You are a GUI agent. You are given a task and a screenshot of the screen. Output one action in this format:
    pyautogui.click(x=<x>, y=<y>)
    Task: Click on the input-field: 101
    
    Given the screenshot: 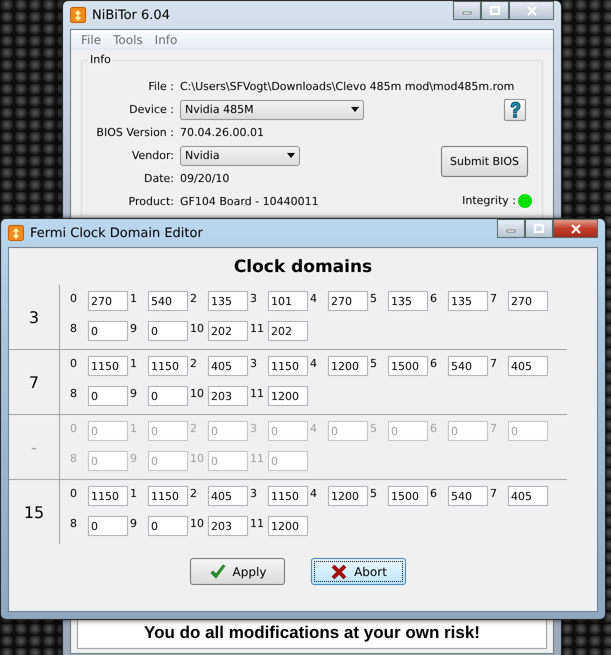 What is the action you would take?
    pyautogui.click(x=288, y=301)
    